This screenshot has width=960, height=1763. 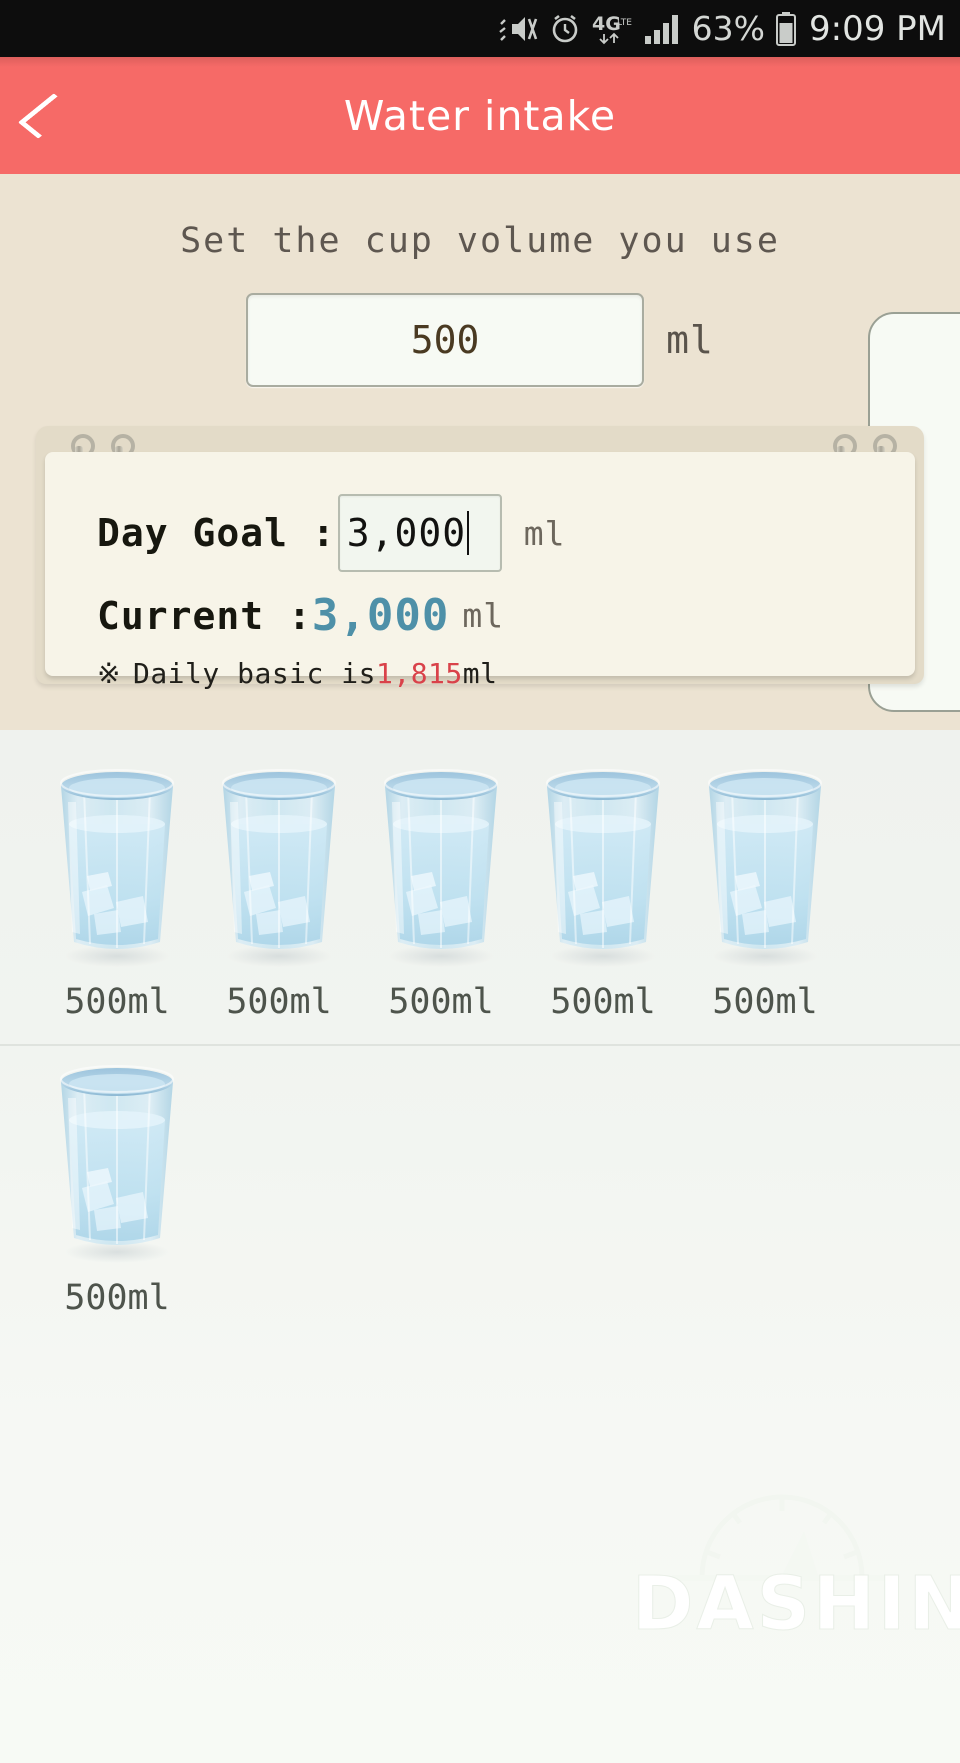 I want to click on signal-bars-icon, so click(x=662, y=29).